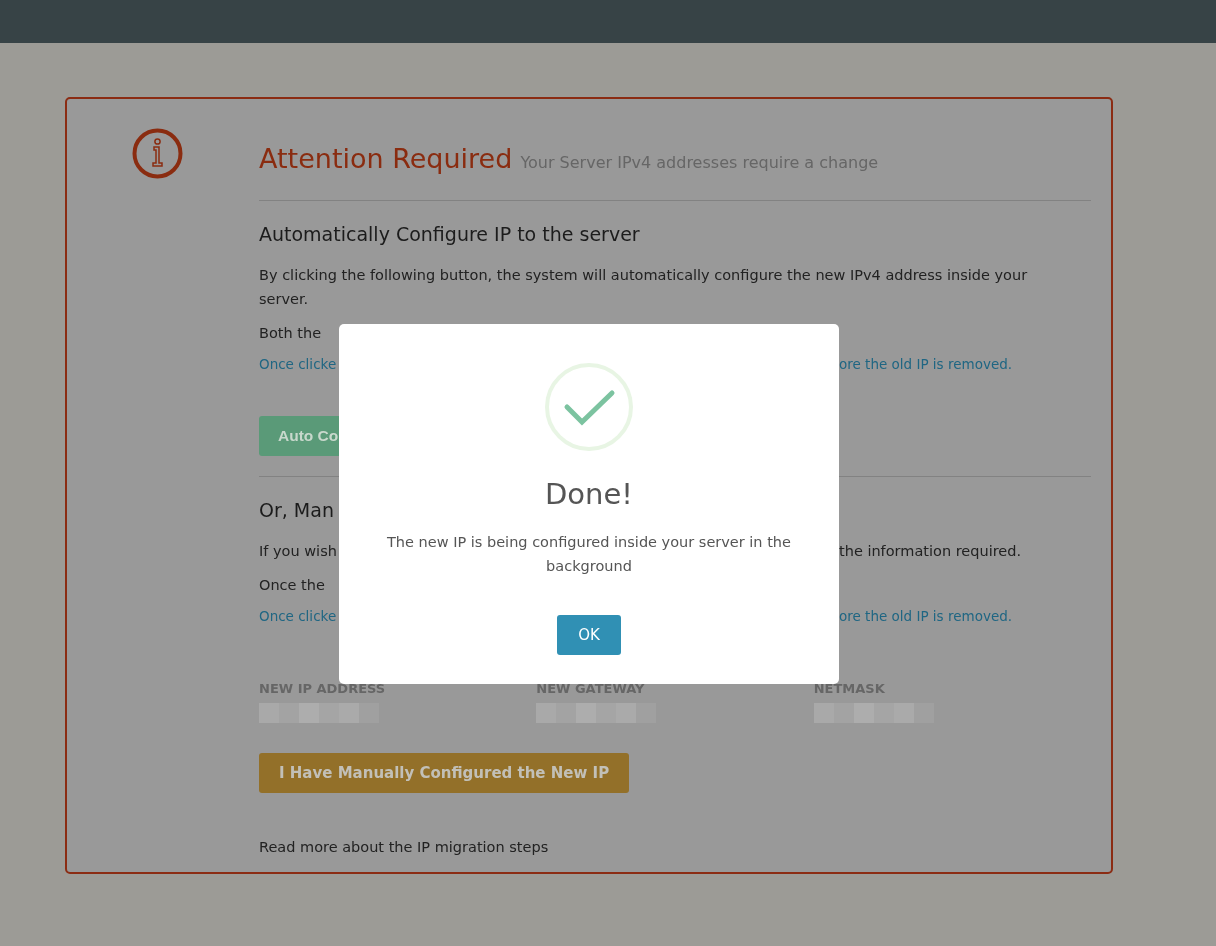 This screenshot has width=1216, height=946. What do you see at coordinates (298, 551) in the screenshot?
I see `paragraph: If you wish` at bounding box center [298, 551].